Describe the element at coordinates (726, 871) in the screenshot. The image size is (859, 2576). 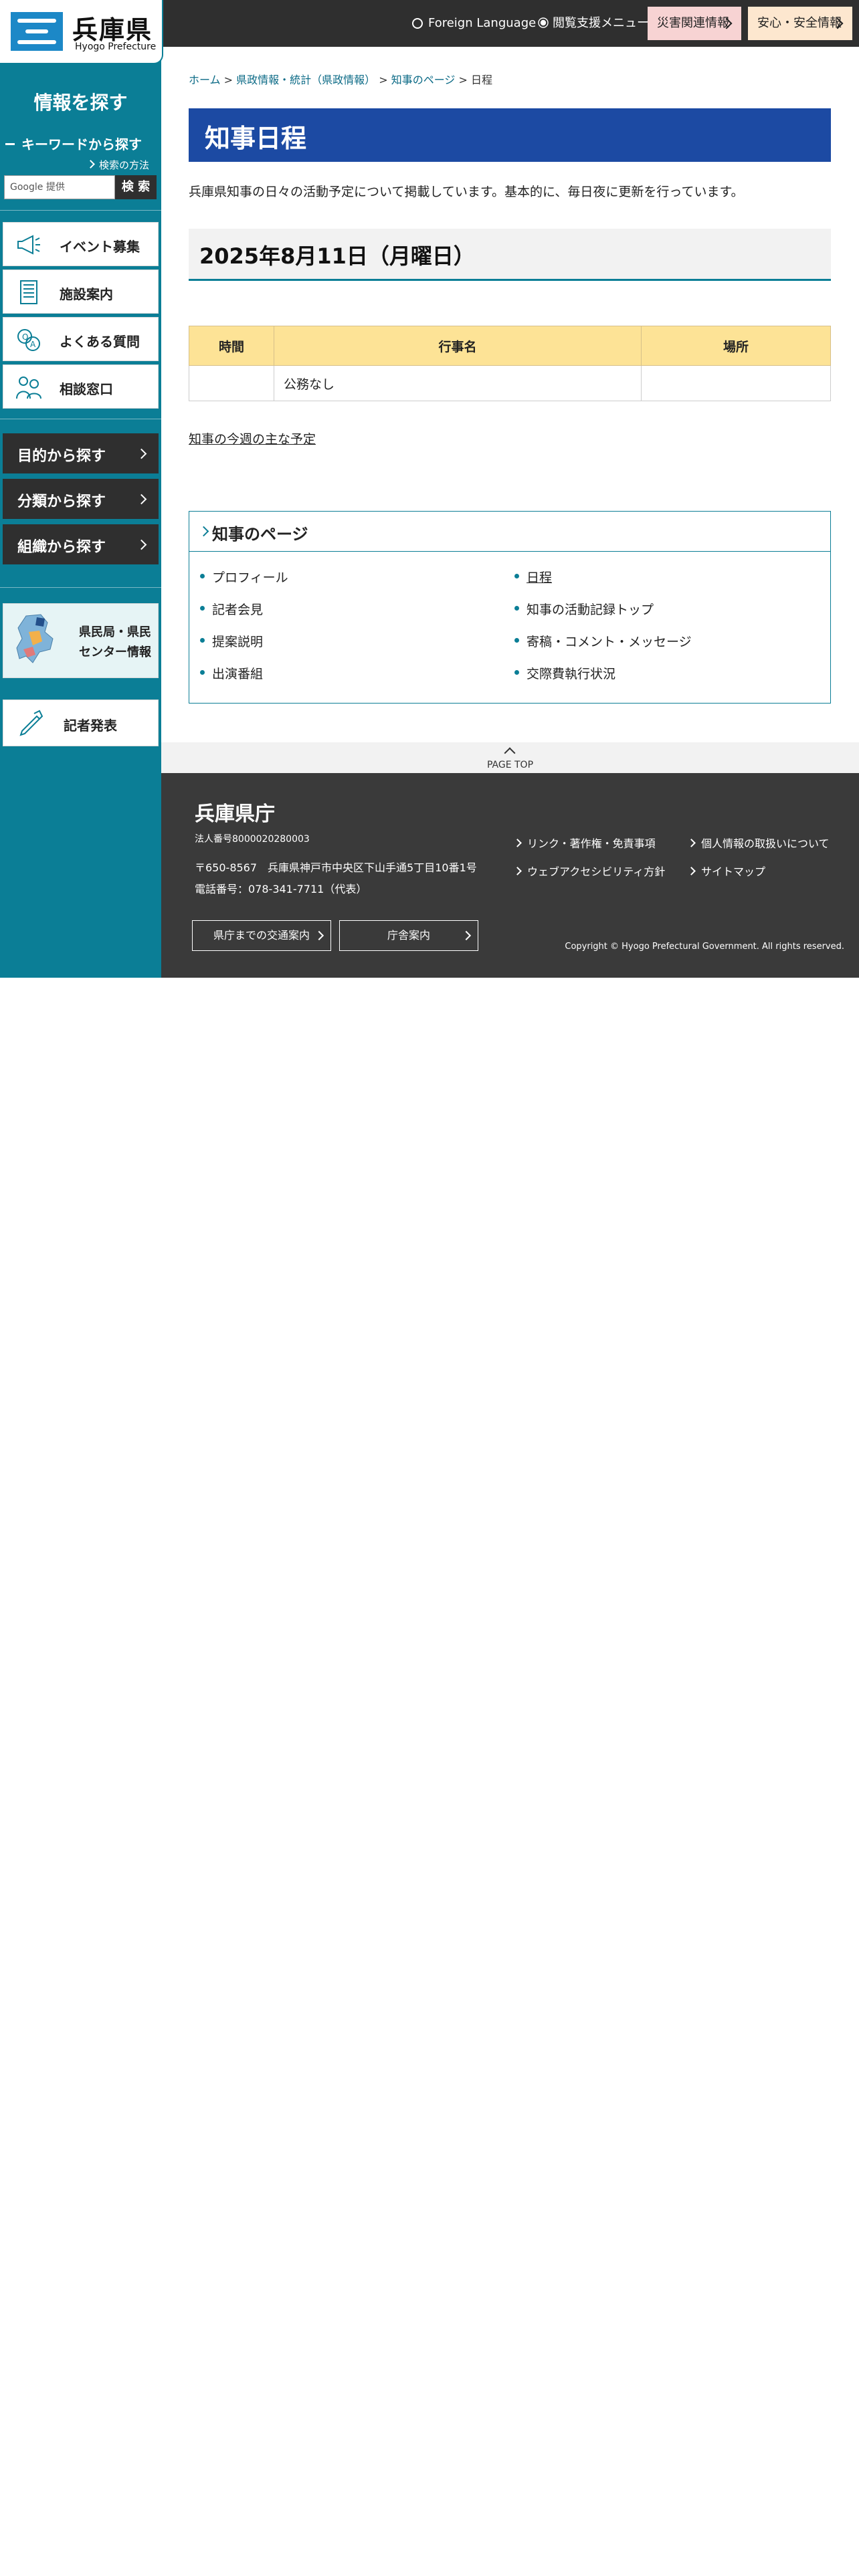
I see `footer-link-sitemap: サイトマップ` at that location.